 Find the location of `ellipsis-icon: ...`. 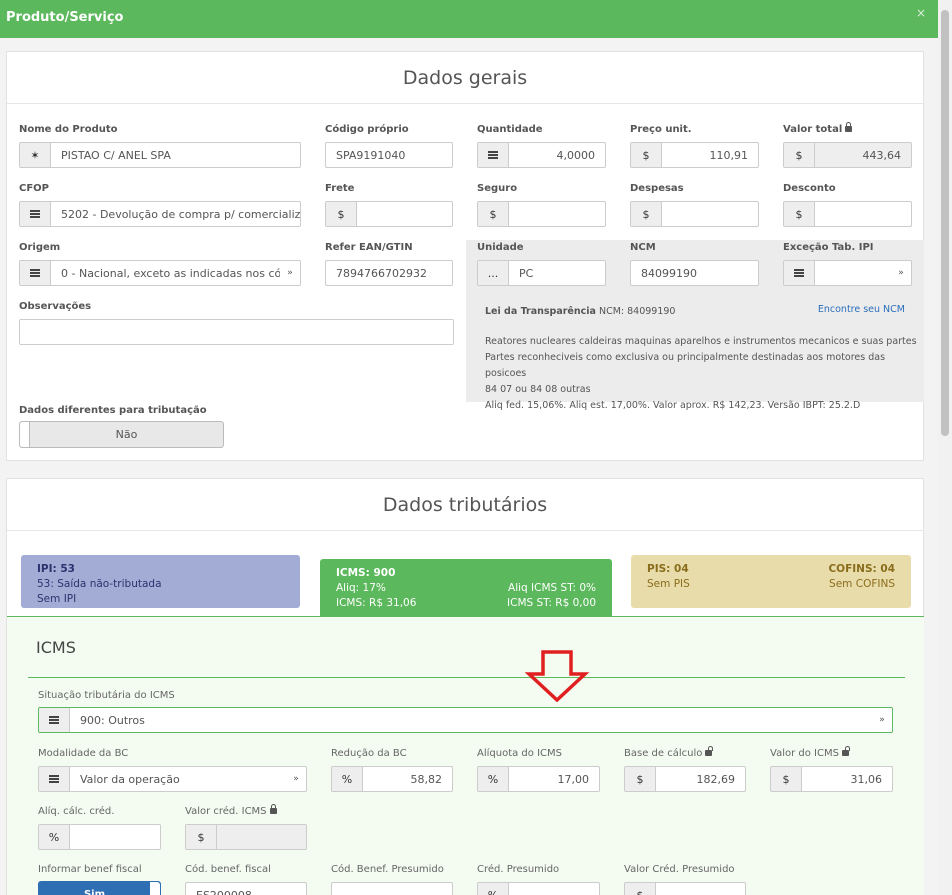

ellipsis-icon: ... is located at coordinates (493, 273).